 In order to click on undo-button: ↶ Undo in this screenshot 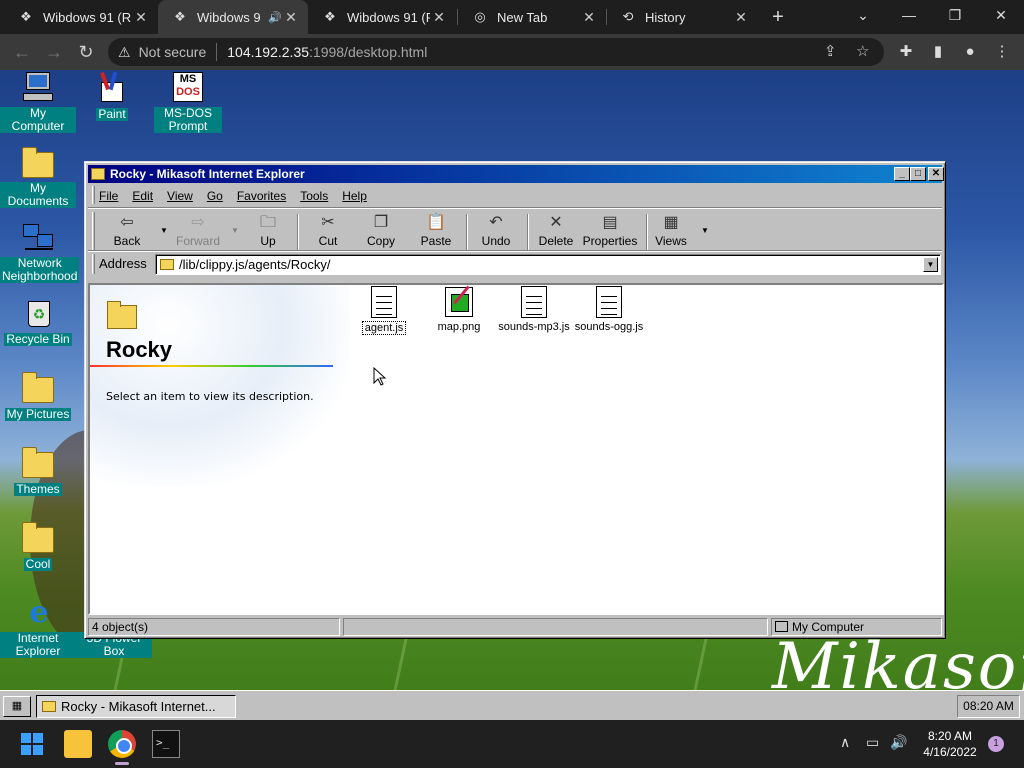, I will do `click(496, 232)`.